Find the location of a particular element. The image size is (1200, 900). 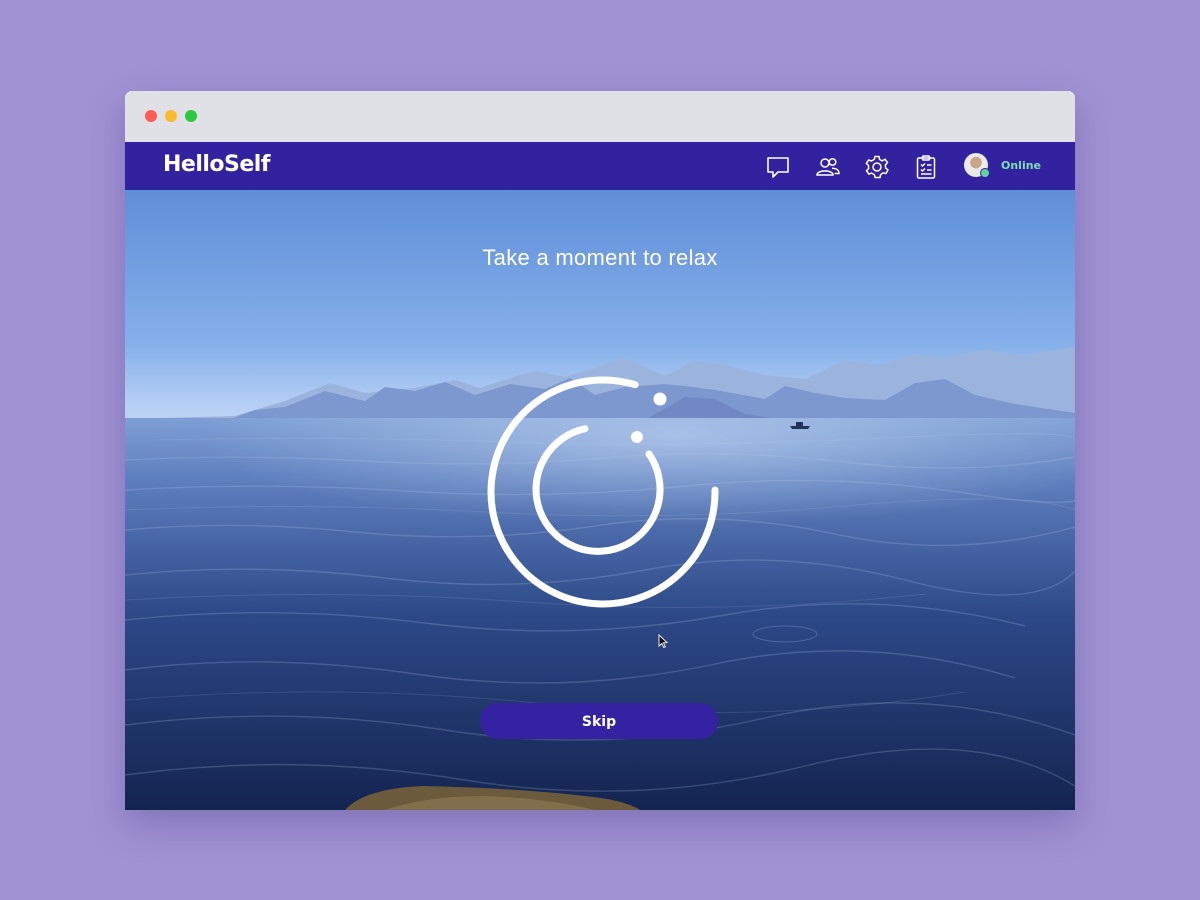

breathing-animation is located at coordinates (603, 492).